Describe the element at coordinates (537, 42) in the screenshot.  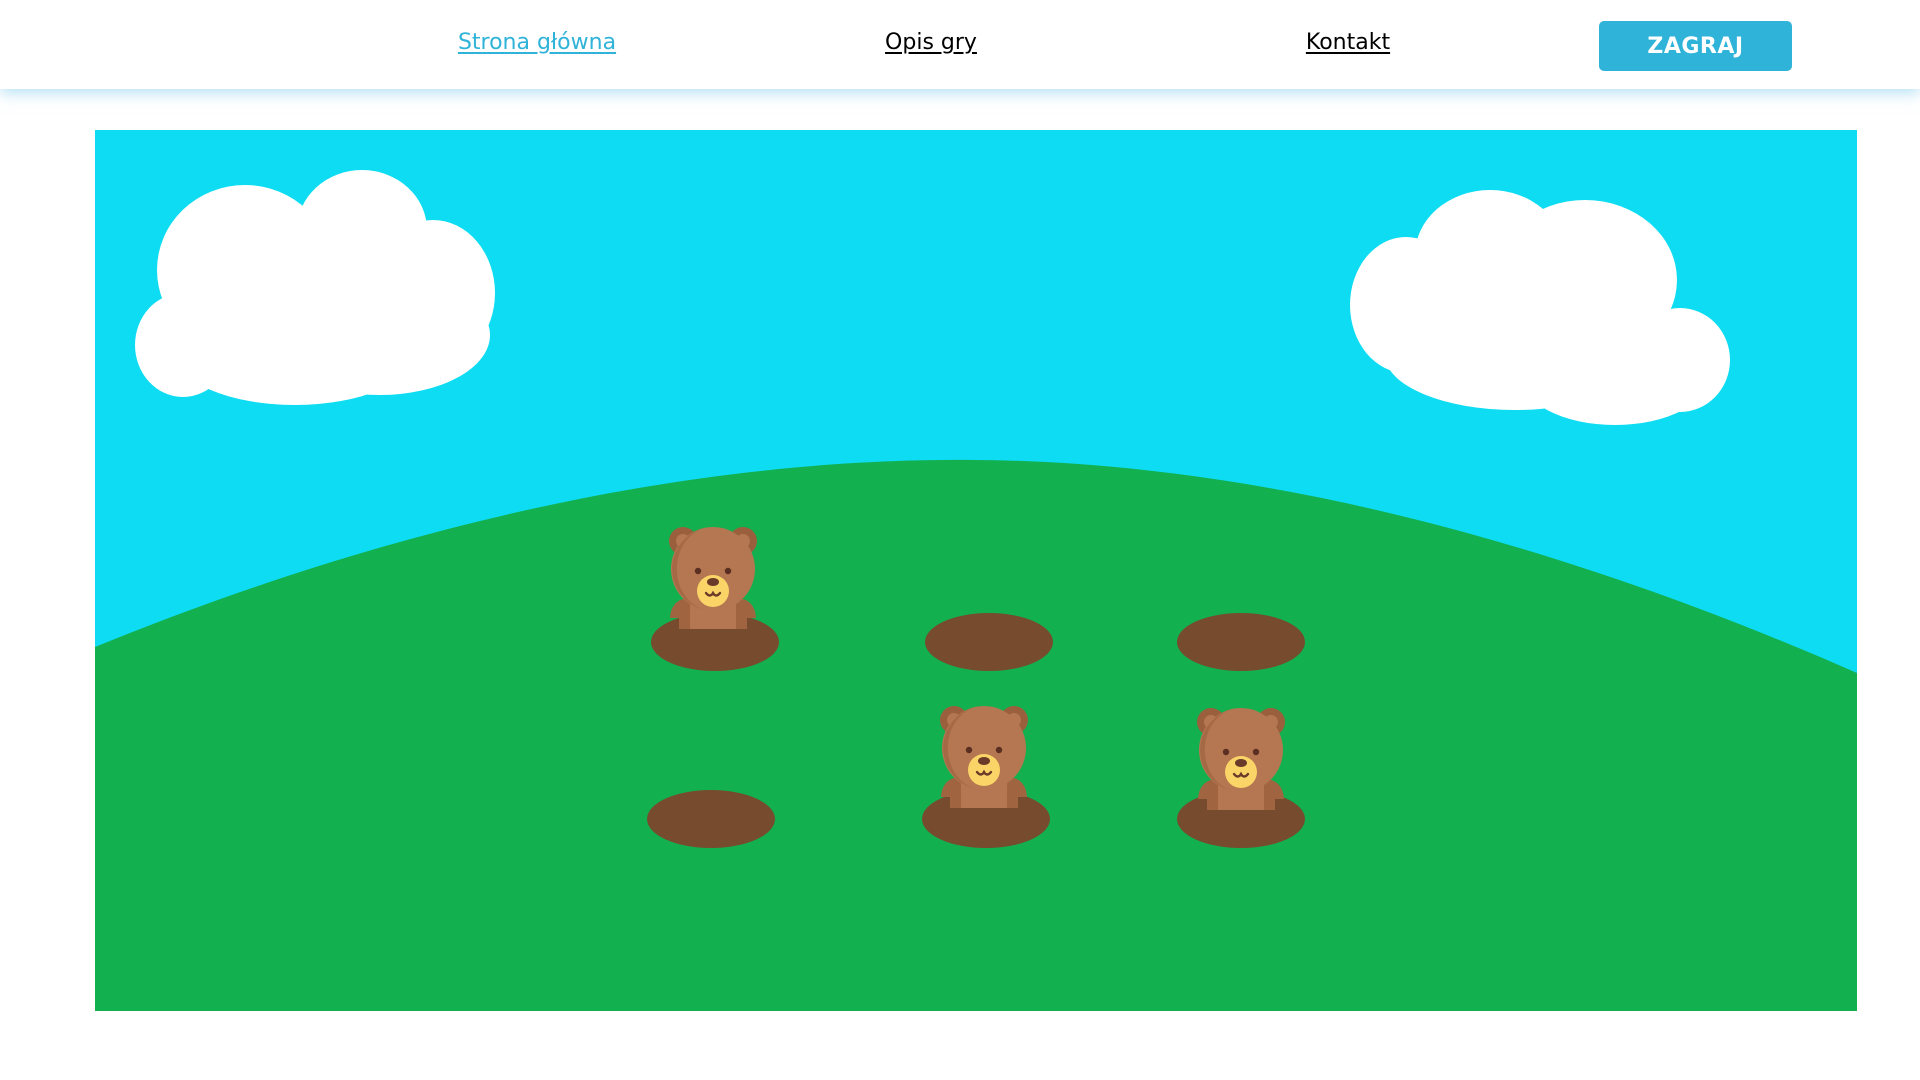
I see `nav-link-home: Strona główna` at that location.